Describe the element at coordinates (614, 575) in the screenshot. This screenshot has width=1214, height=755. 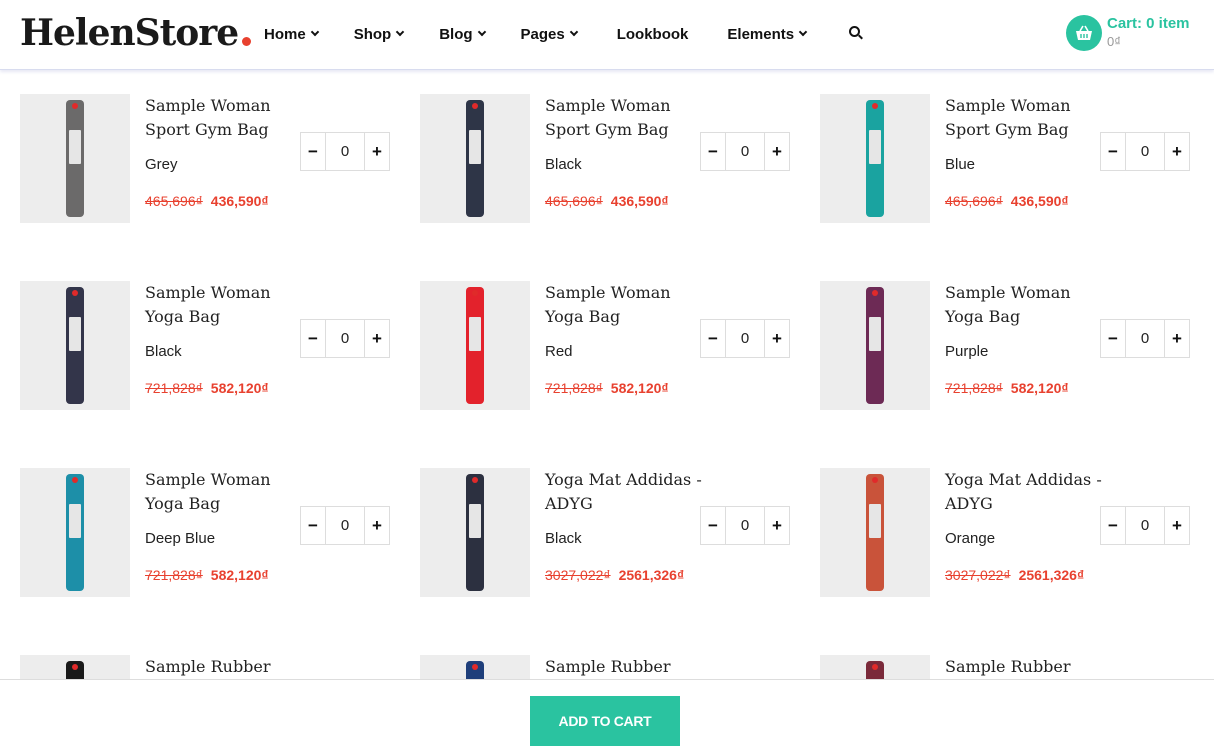
I see `product-prices: 3027,022₫ 2561,326₫` at that location.